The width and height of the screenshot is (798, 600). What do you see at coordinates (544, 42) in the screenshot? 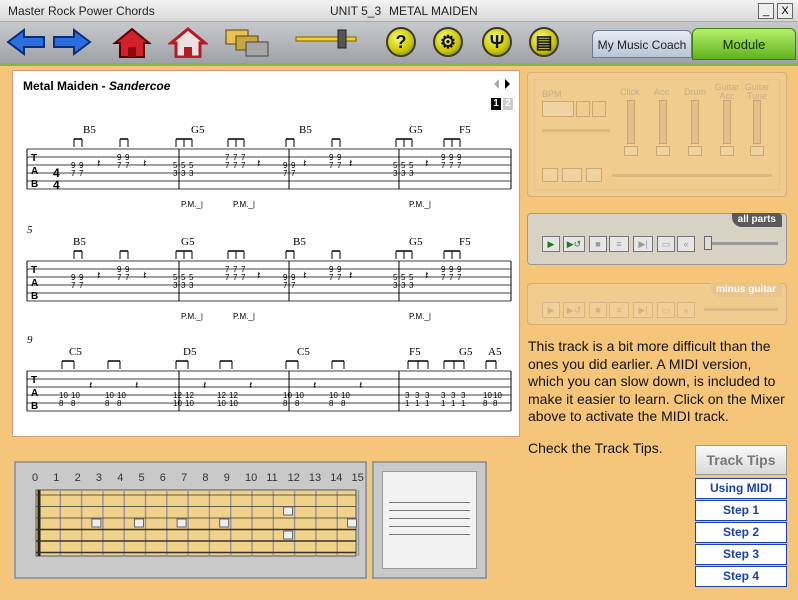
I see `print-icon: ▤` at bounding box center [544, 42].